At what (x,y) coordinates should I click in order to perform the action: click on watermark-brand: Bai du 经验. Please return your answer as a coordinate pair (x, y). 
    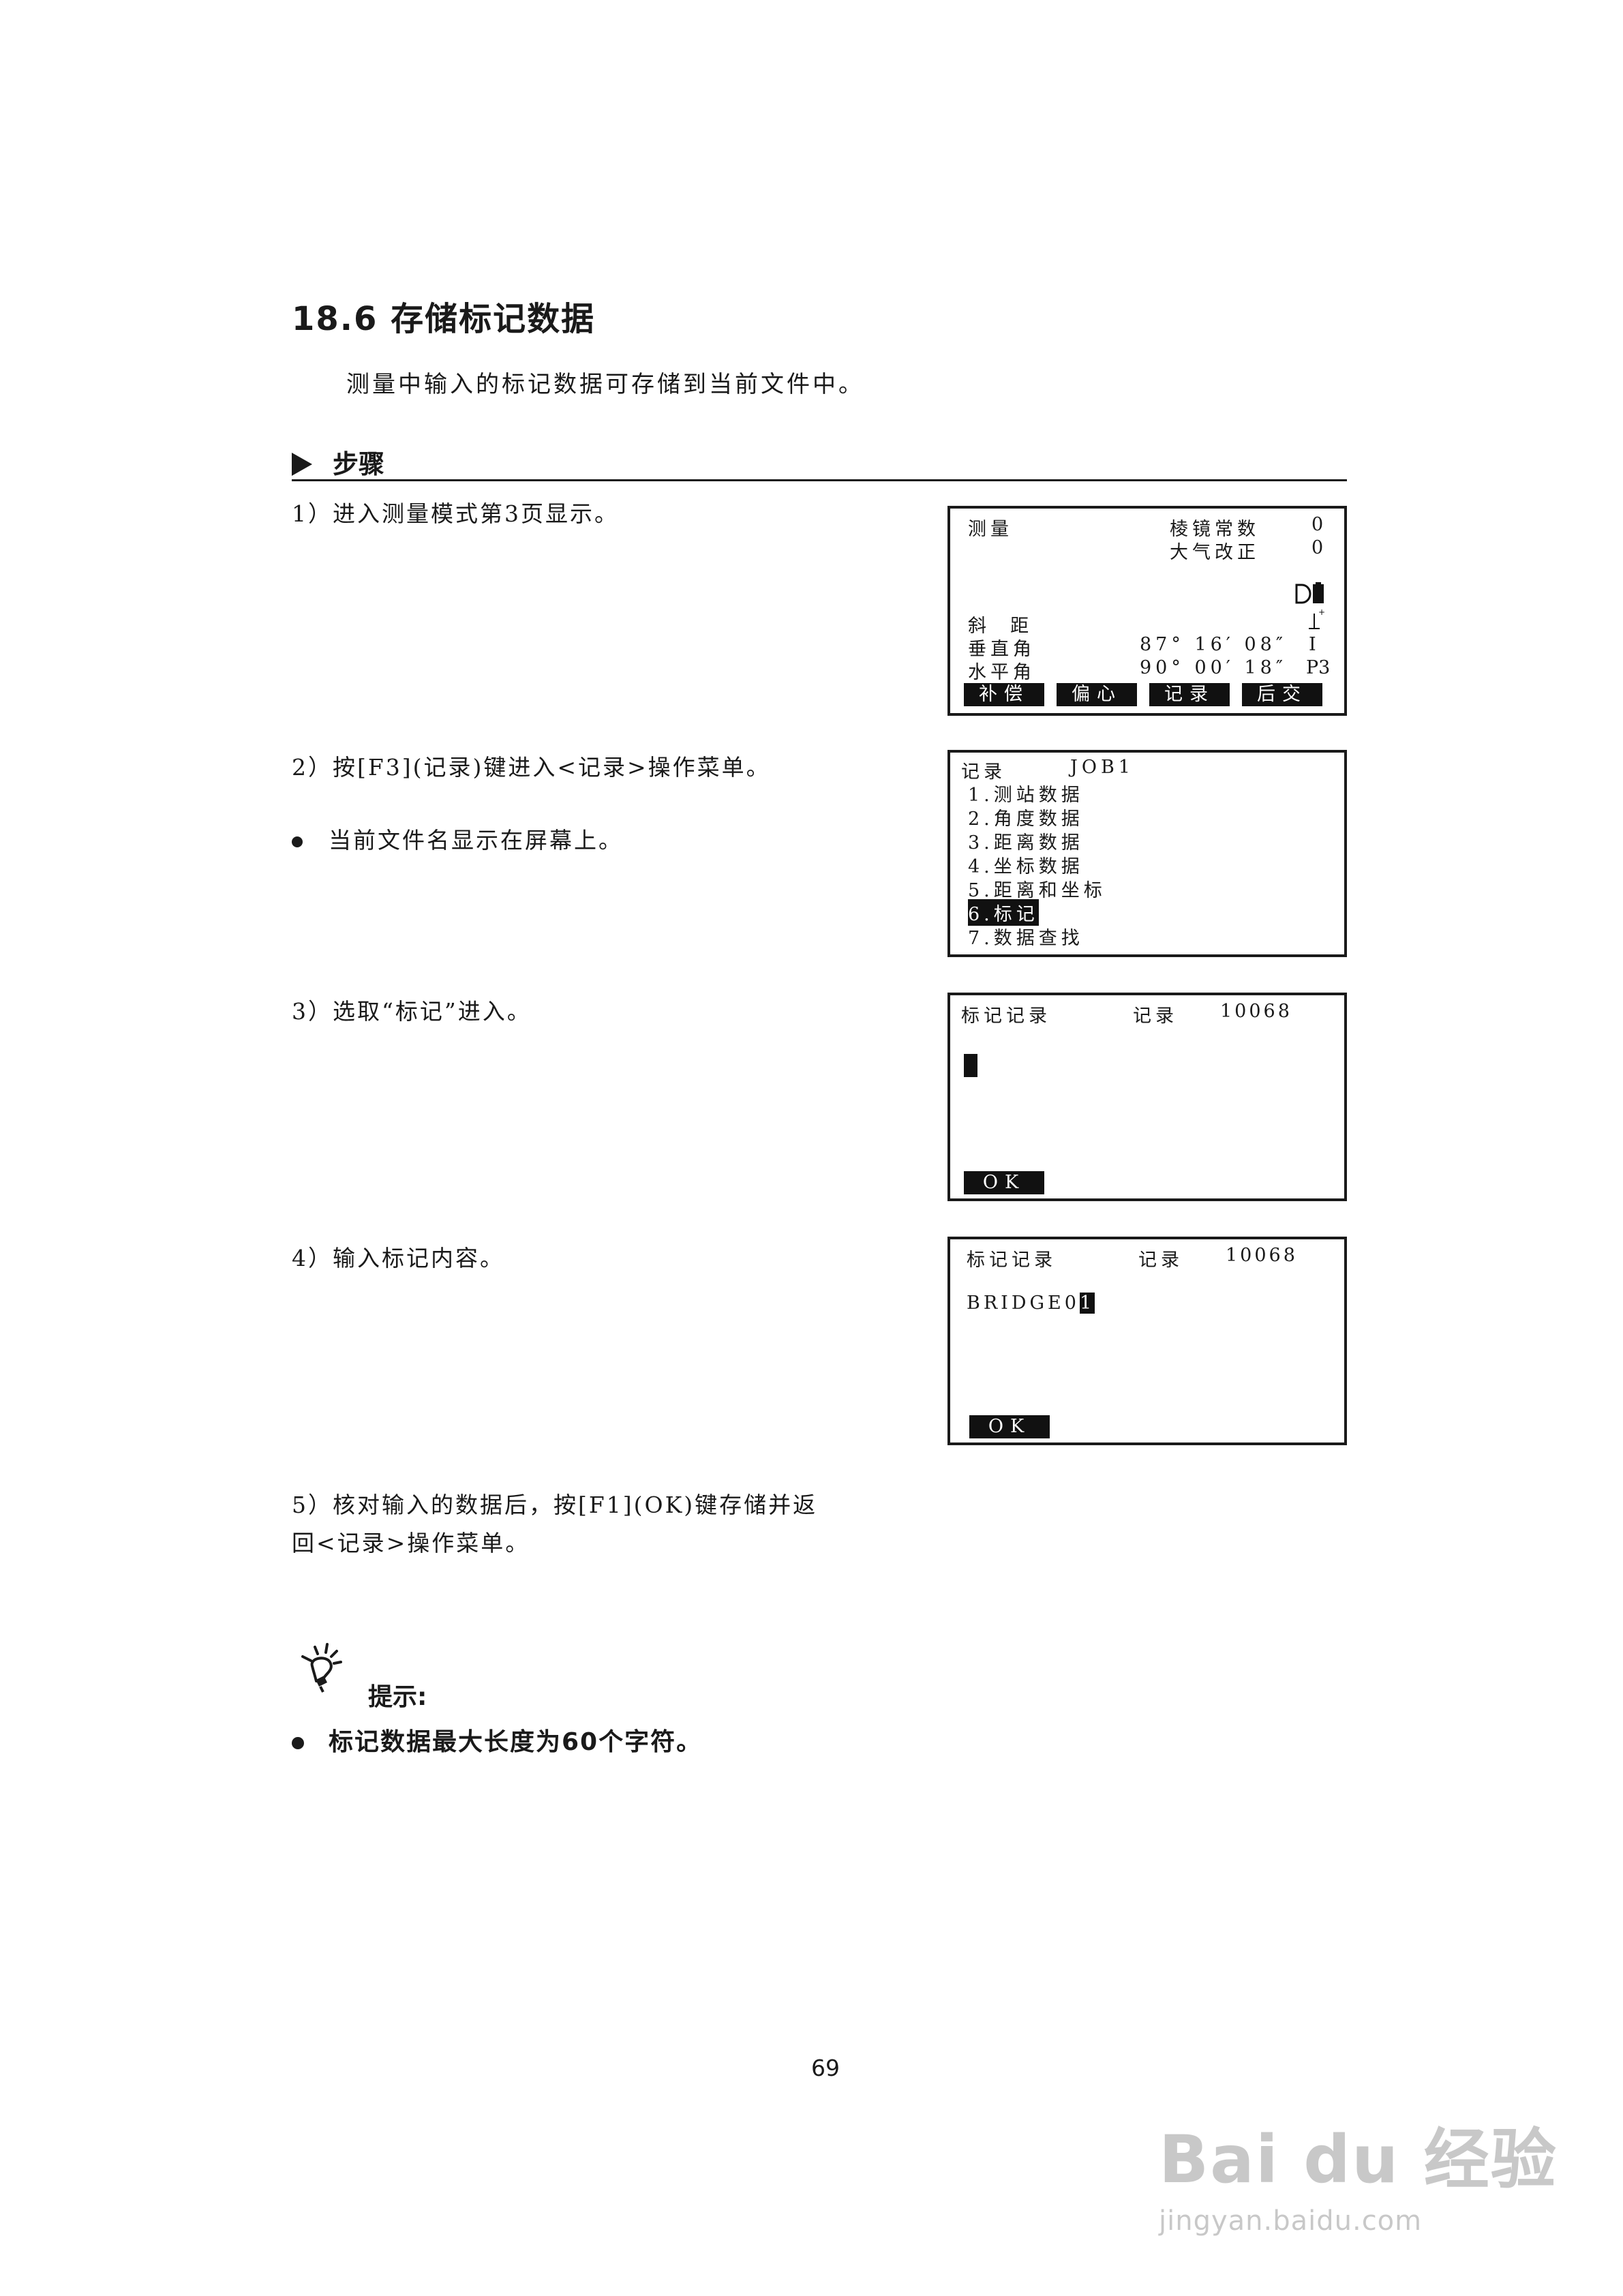
    Looking at the image, I should click on (1358, 2159).